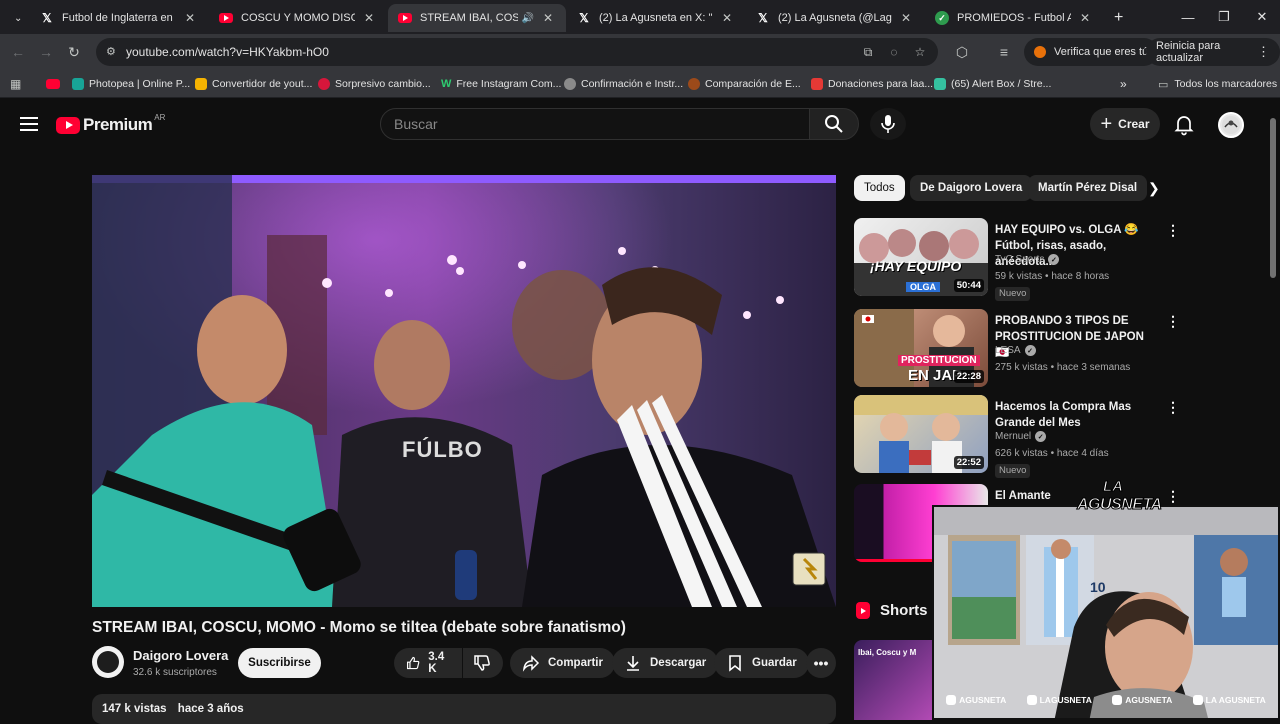 This screenshot has height=724, width=1280. What do you see at coordinates (1106, 123) in the screenshot?
I see `plus-icon: +` at bounding box center [1106, 123].